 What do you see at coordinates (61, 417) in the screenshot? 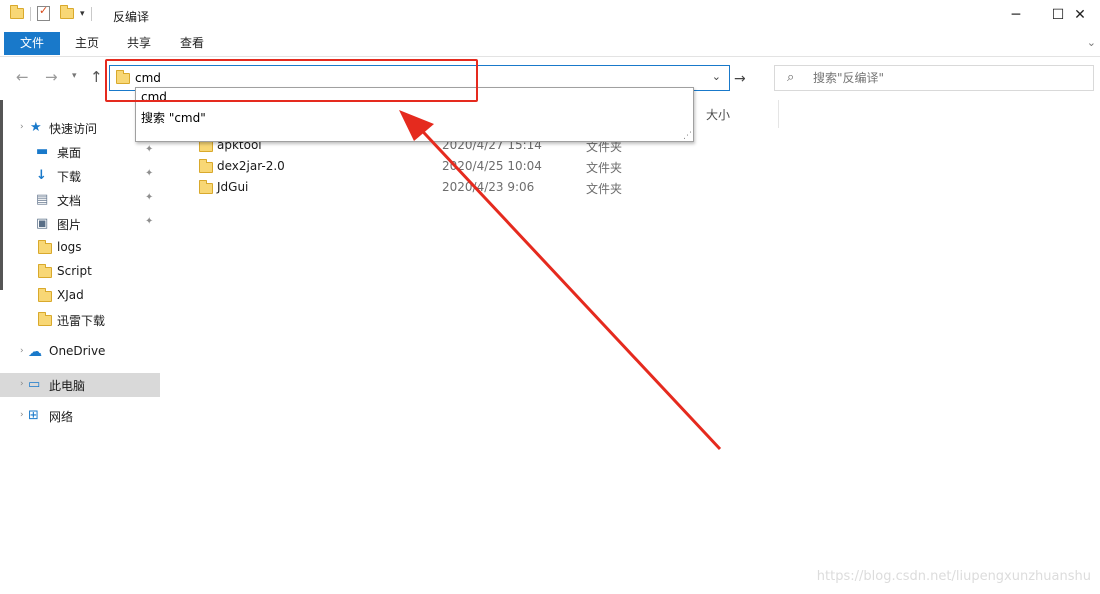
I see `sidebar-item-label: 网络` at bounding box center [61, 417].